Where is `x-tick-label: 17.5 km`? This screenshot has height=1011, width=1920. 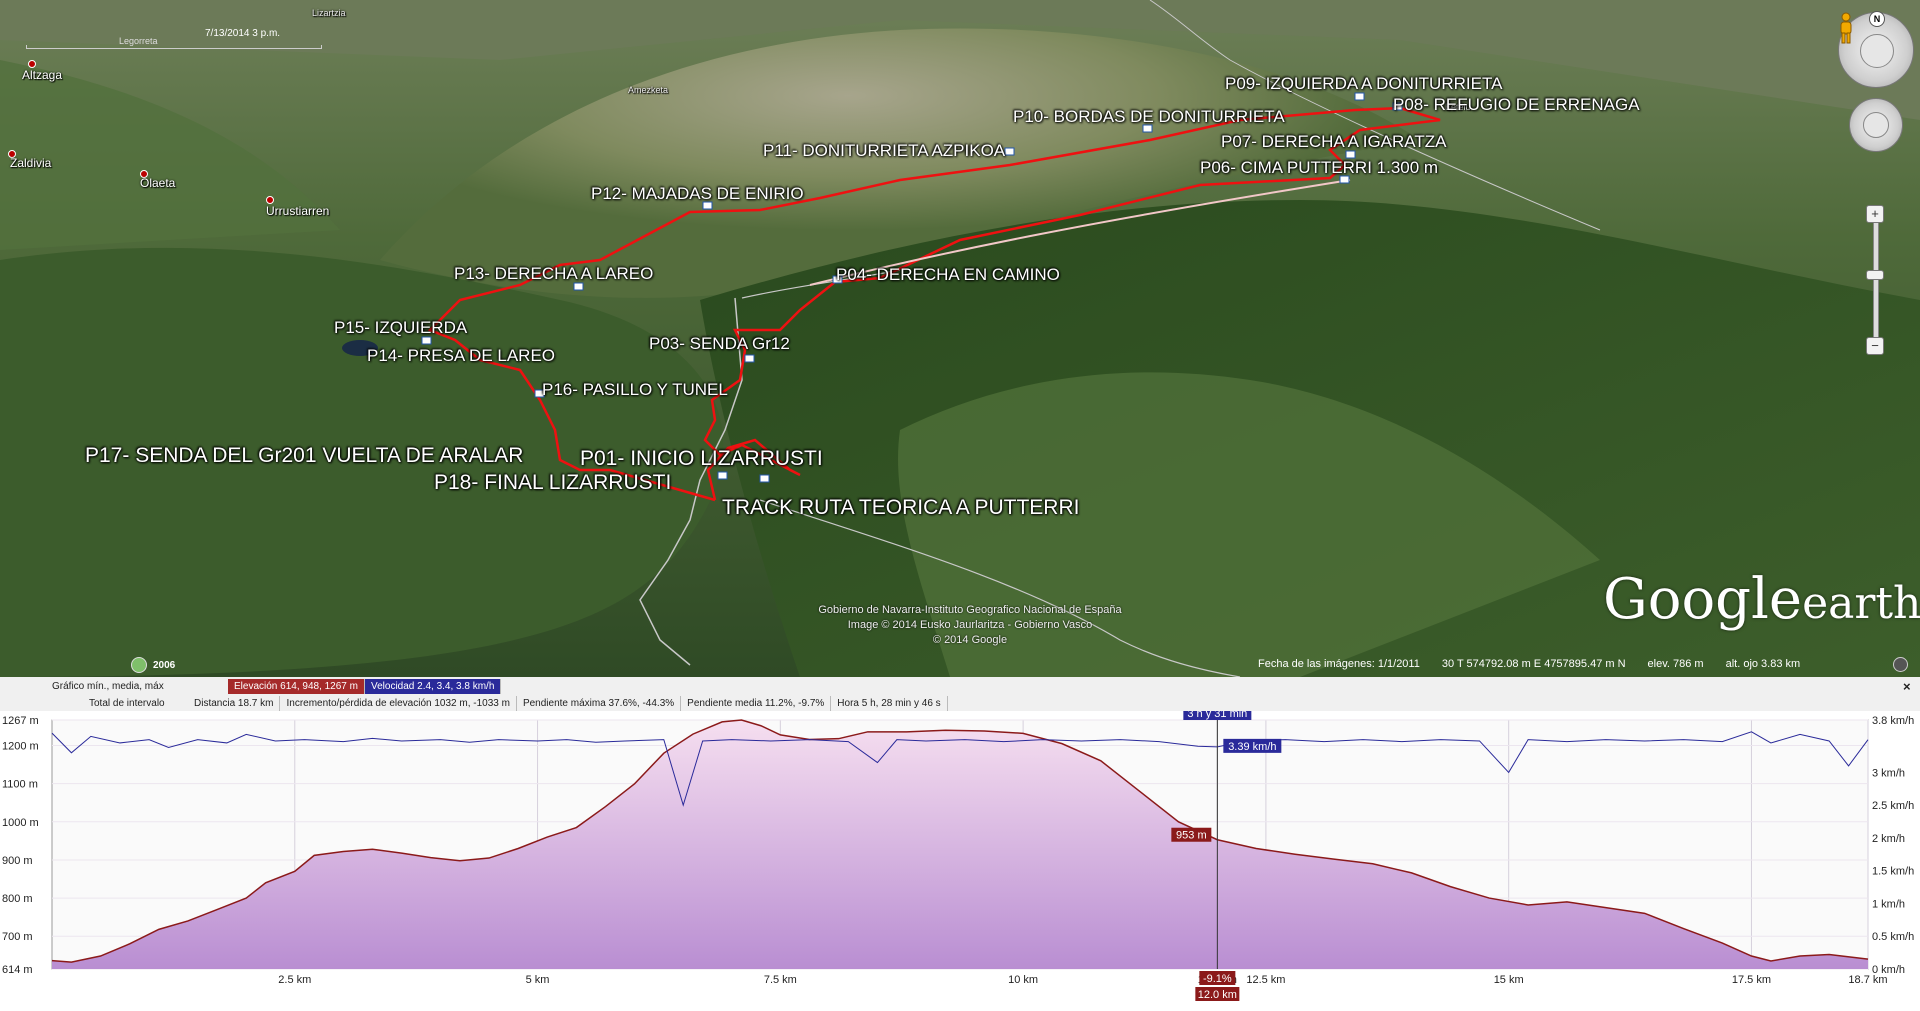 x-tick-label: 17.5 km is located at coordinates (1751, 980).